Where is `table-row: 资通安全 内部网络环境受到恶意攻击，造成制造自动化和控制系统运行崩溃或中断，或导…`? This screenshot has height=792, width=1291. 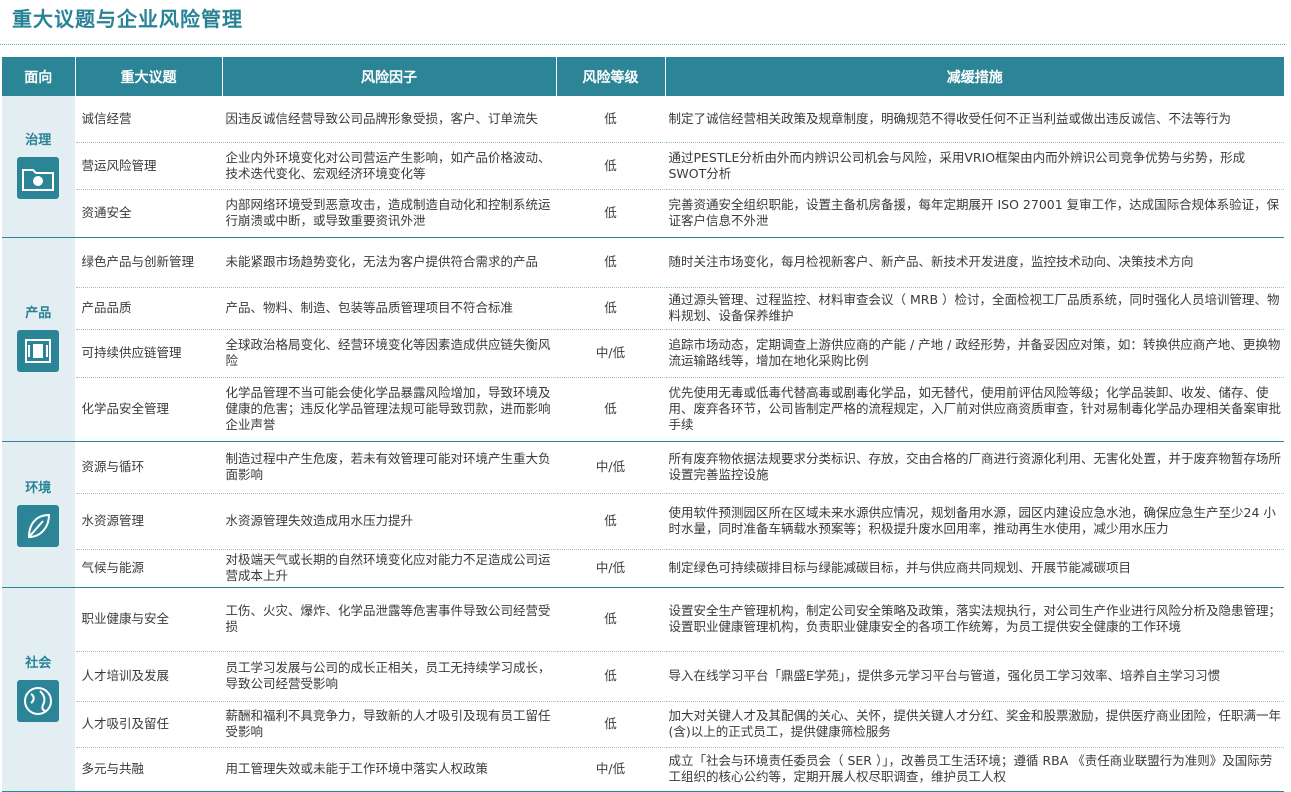
table-row: 资通安全 内部网络环境受到恶意攻击，造成制造自动化和控制系统运行崩溃或中断，或导… is located at coordinates (643, 213).